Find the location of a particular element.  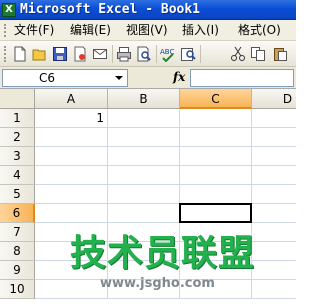

cell-c4 is located at coordinates (216, 175).